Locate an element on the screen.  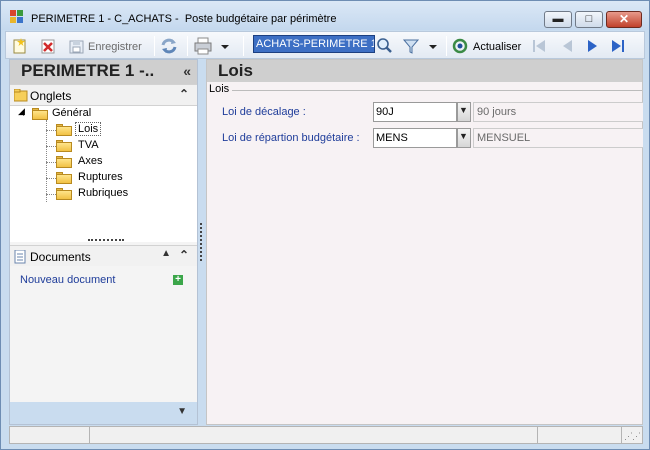
shift-law-dropdown-button: ▼ is located at coordinates (464, 112).